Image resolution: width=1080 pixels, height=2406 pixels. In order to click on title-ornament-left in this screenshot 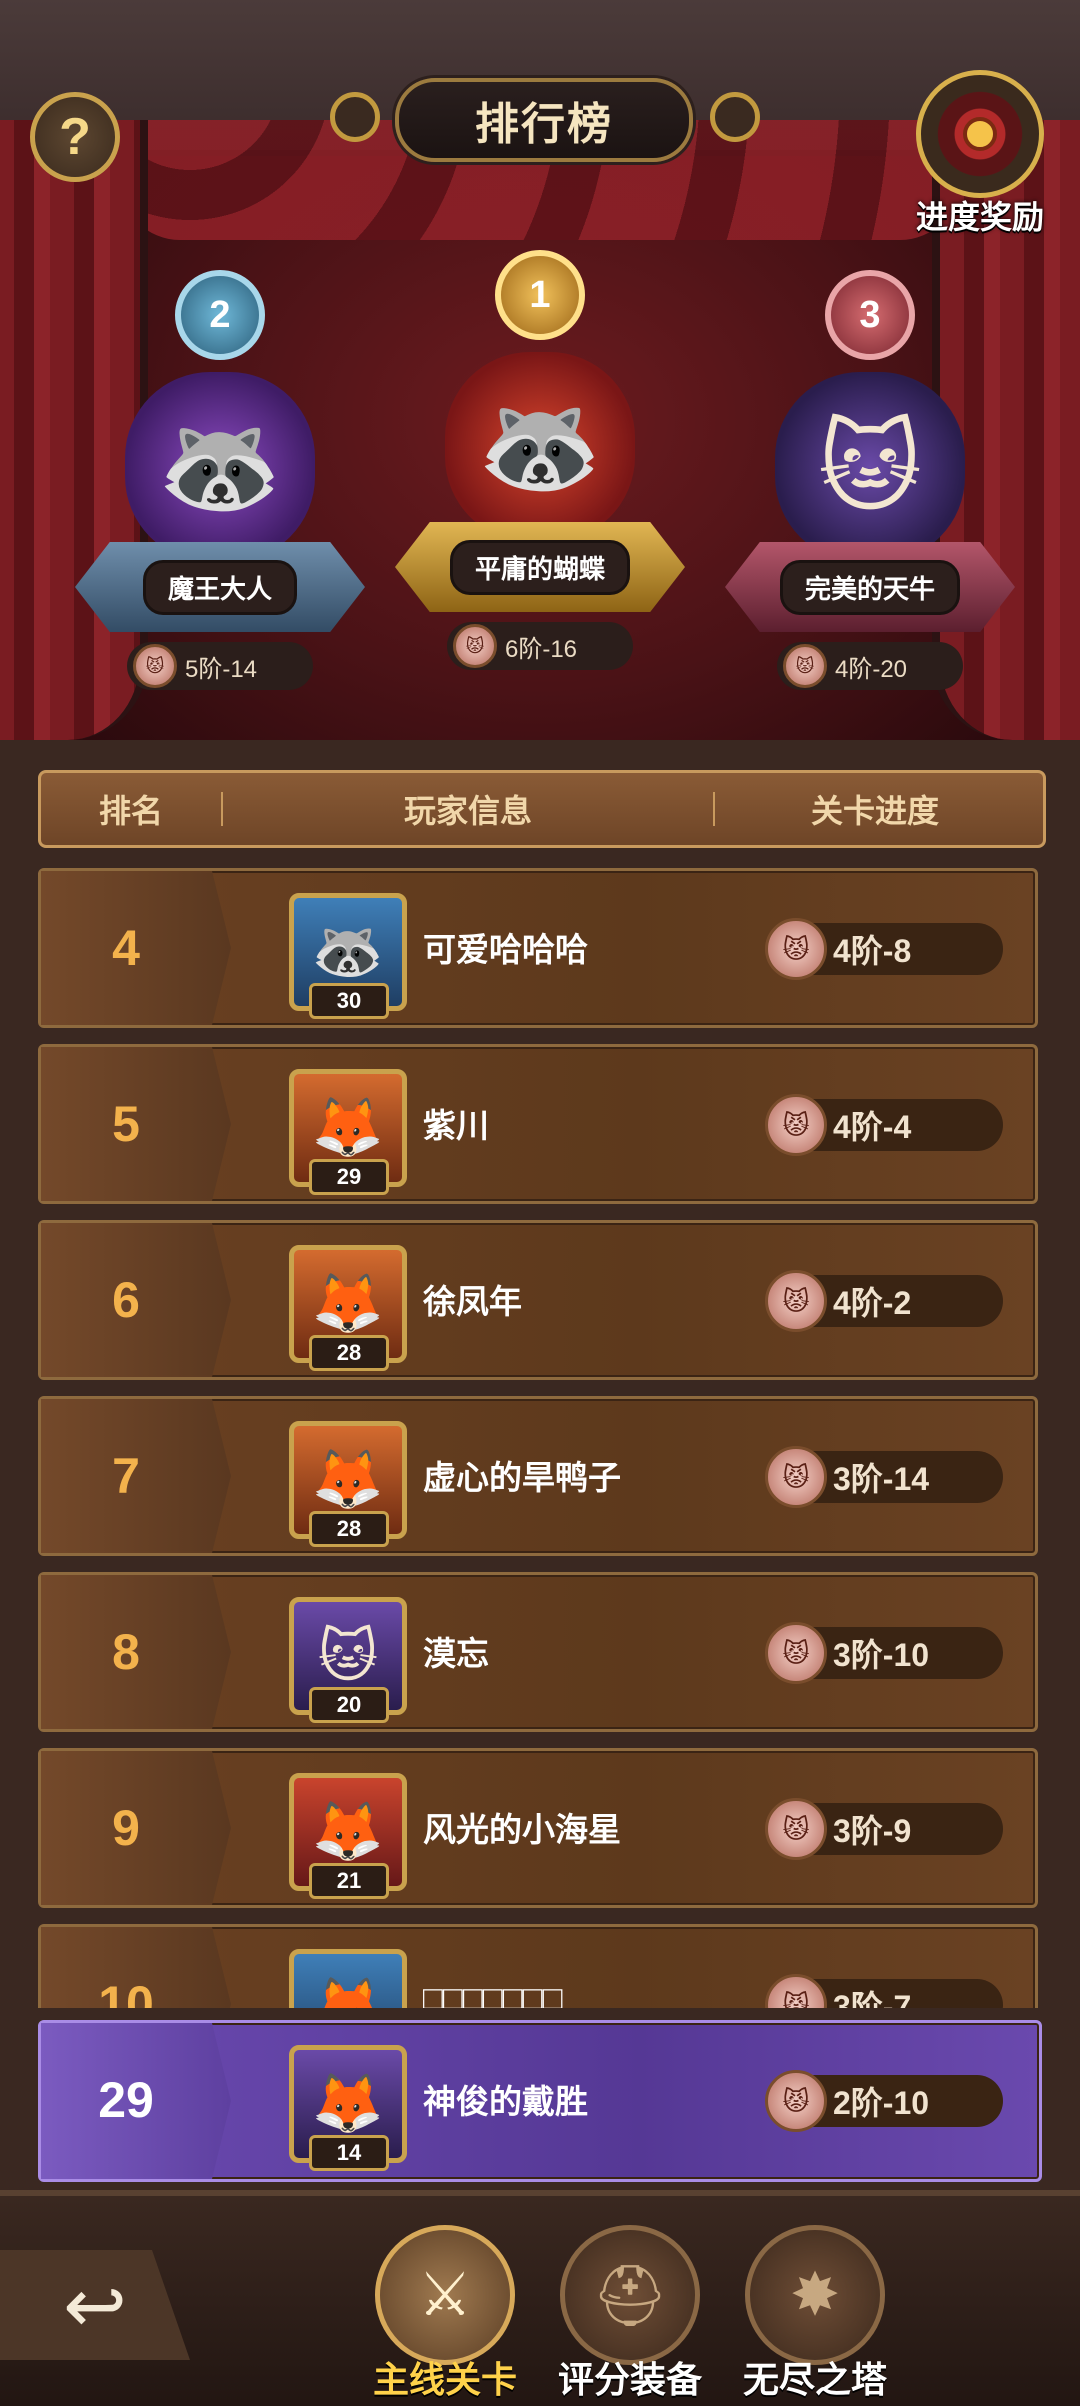, I will do `click(355, 117)`.